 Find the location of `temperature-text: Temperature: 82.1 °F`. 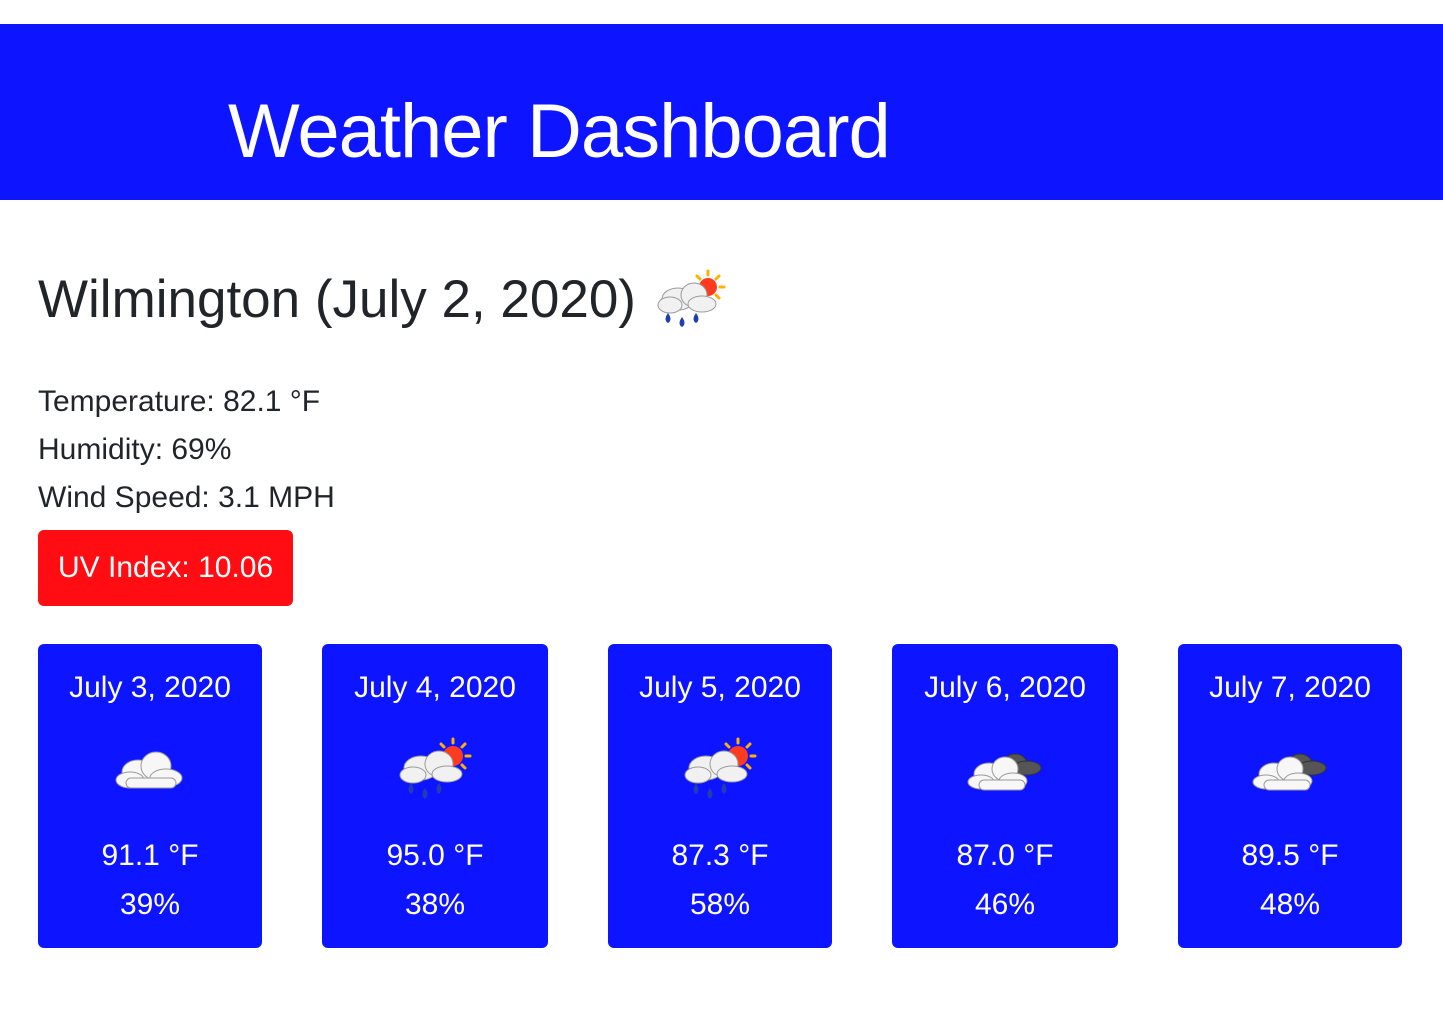

temperature-text: Temperature: 82.1 °F is located at coordinates (179, 401).